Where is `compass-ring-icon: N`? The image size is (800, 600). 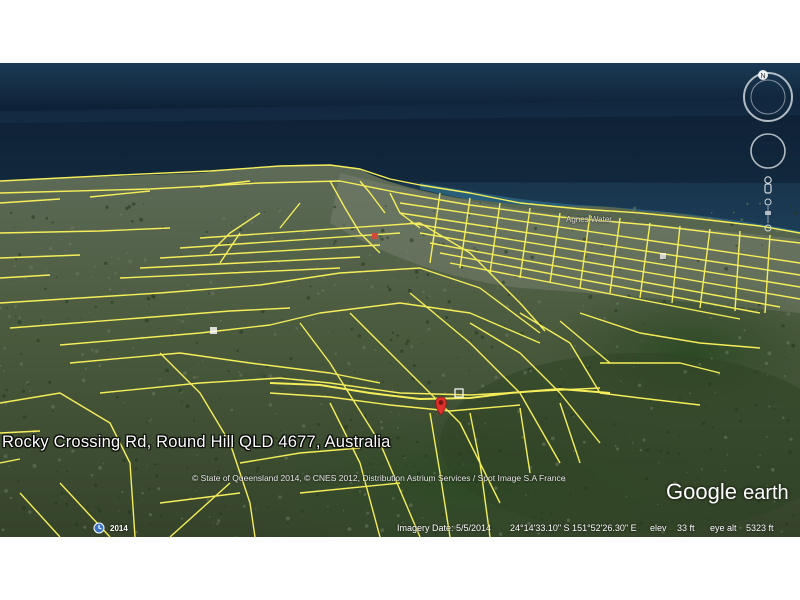 compass-ring-icon: N is located at coordinates (768, 96).